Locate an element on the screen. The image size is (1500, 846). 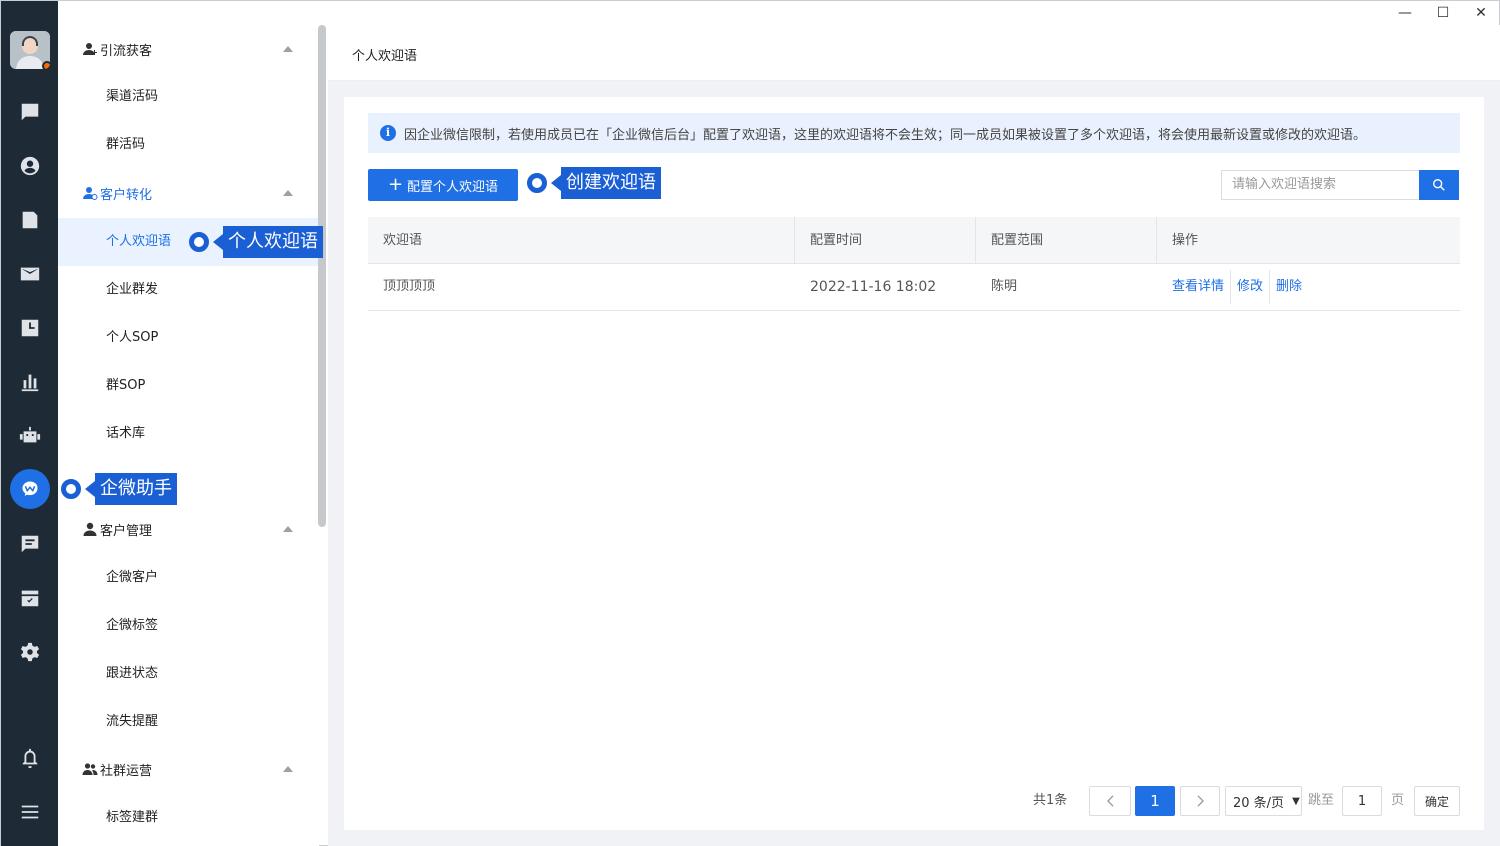
bell-icon is located at coordinates (30, 758).